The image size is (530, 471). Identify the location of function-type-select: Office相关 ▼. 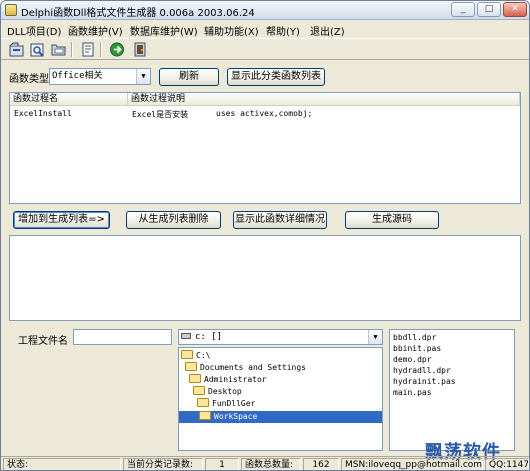
(100, 76).